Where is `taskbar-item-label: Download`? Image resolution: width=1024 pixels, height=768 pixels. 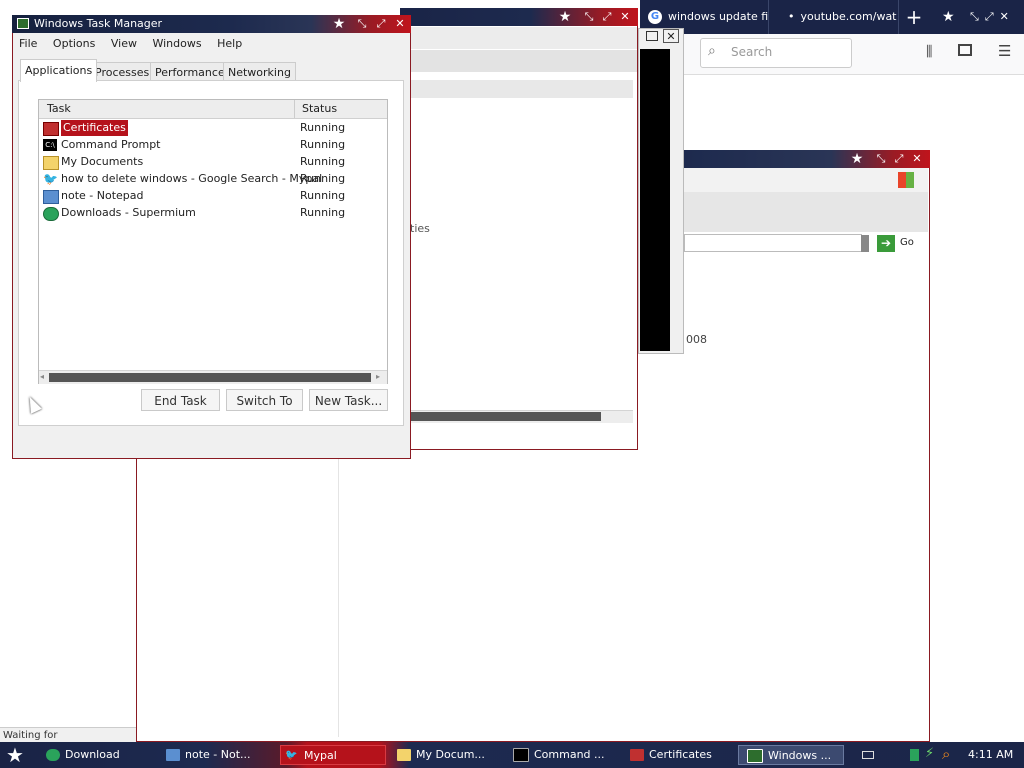 taskbar-item-label: Download is located at coordinates (92, 754).